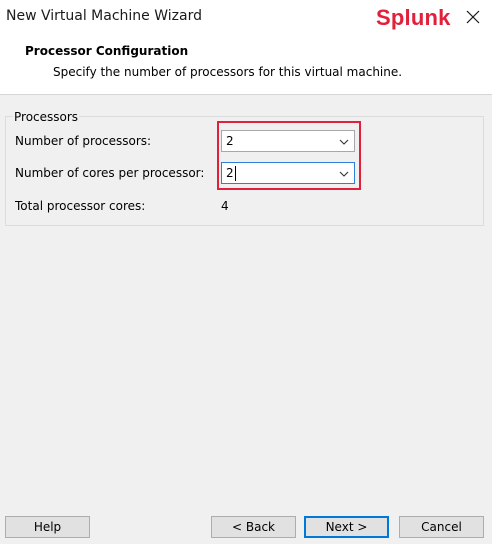  Describe the element at coordinates (225, 206) in the screenshot. I see `total-cores-value: 4` at that location.